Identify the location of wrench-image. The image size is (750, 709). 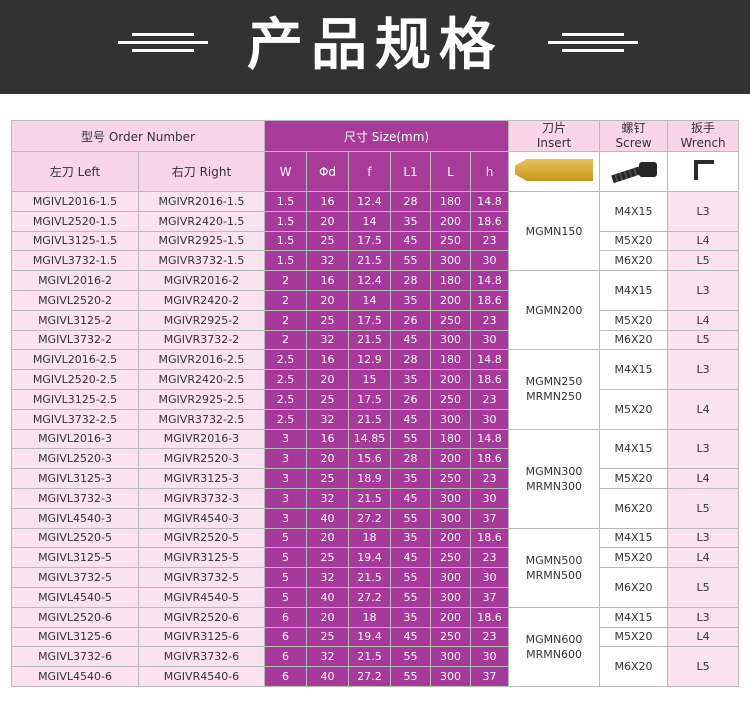
(703, 171).